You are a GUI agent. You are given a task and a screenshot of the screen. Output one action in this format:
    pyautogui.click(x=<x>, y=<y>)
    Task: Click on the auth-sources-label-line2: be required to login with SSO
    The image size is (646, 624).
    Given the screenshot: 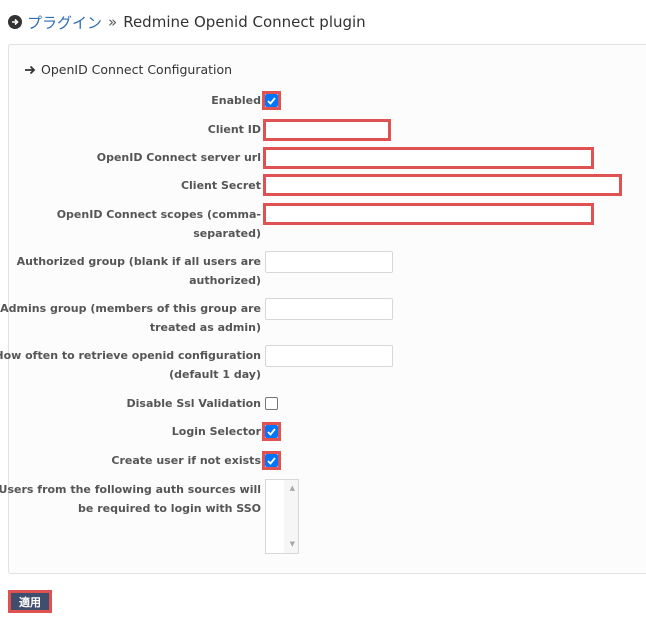 What is the action you would take?
    pyautogui.click(x=169, y=508)
    